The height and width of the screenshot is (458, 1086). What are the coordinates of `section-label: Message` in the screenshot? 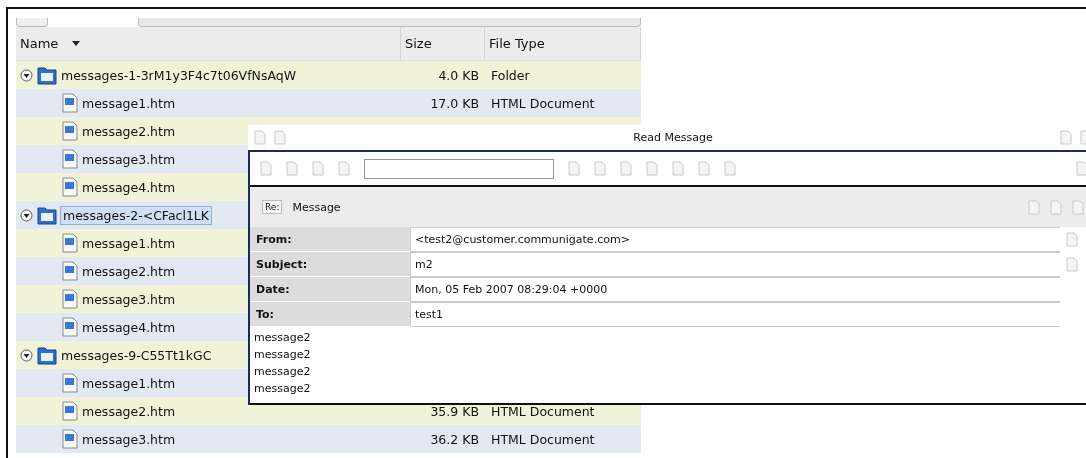 It's located at (316, 207).